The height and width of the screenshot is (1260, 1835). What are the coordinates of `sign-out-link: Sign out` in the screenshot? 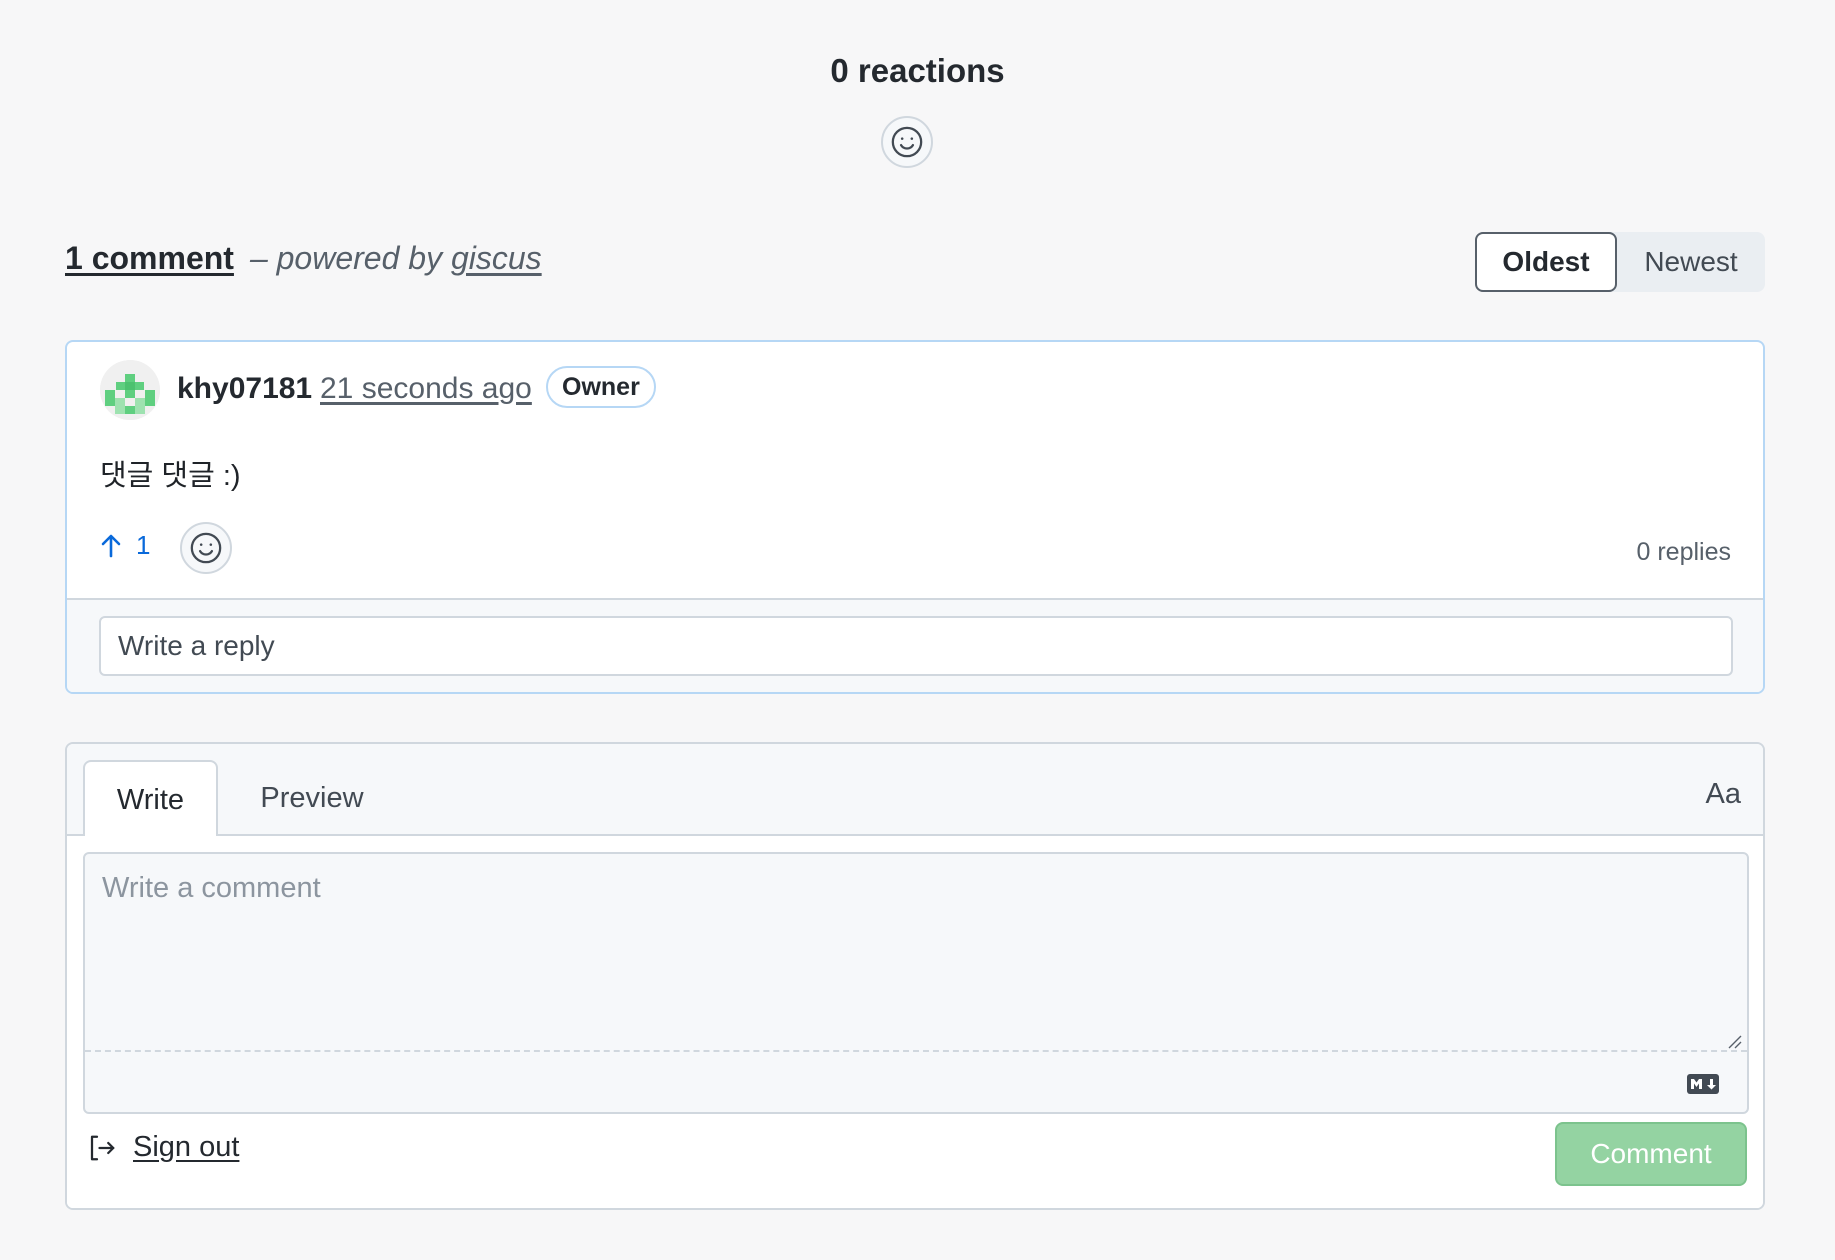 It's located at (163, 1147).